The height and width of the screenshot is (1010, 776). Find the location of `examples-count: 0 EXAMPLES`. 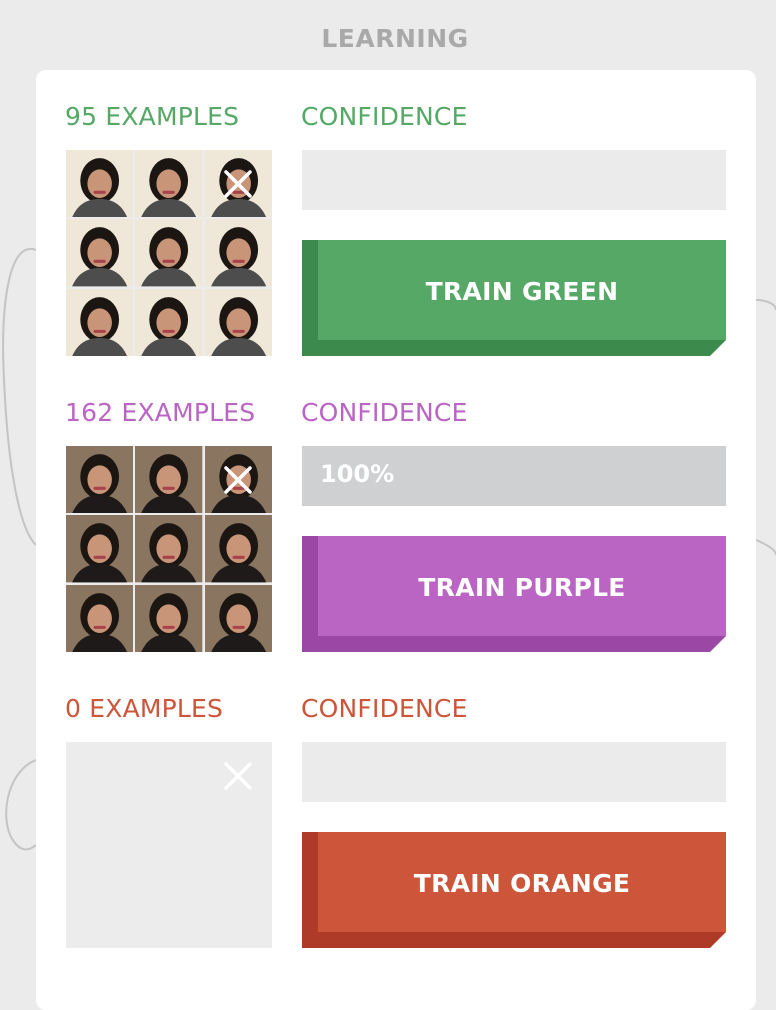

examples-count: 0 EXAMPLES is located at coordinates (144, 708).